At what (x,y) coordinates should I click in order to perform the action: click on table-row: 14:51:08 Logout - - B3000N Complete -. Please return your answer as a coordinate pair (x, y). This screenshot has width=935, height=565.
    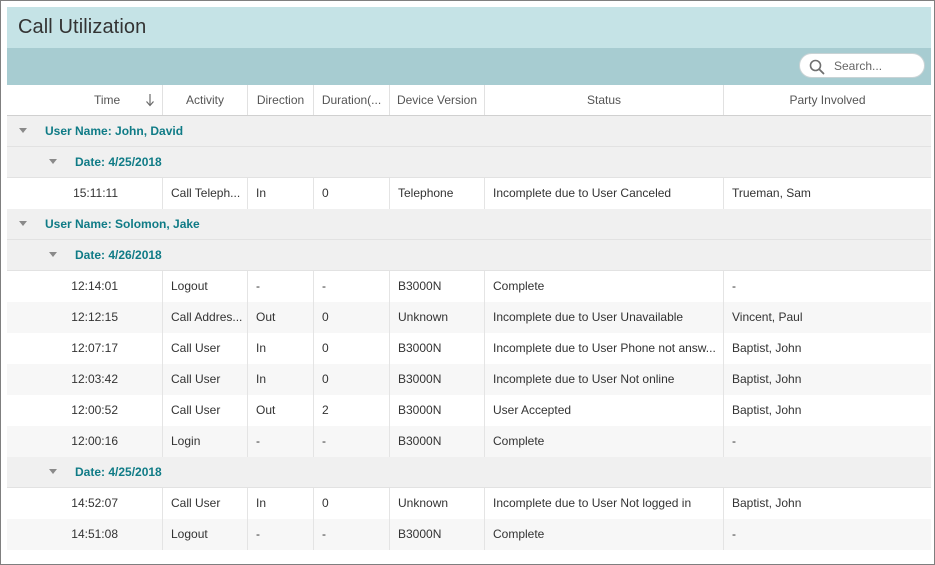
    Looking at the image, I should click on (469, 534).